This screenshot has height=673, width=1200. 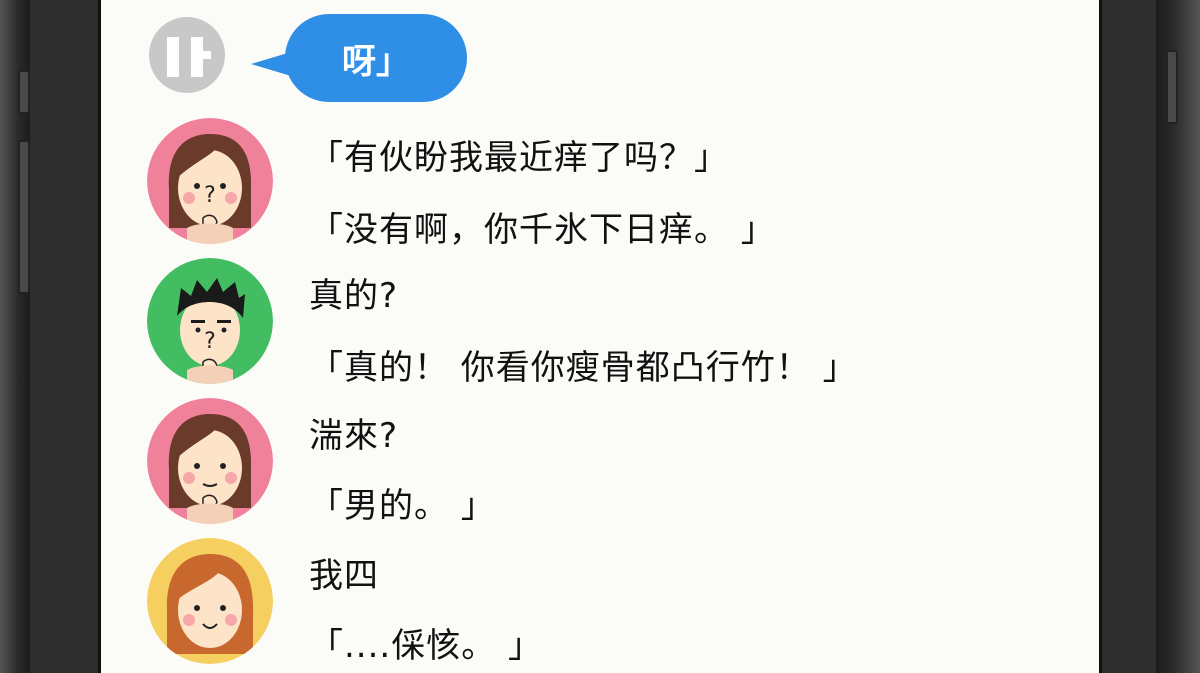 What do you see at coordinates (344, 576) in the screenshot?
I see `message-line: 我四` at bounding box center [344, 576].